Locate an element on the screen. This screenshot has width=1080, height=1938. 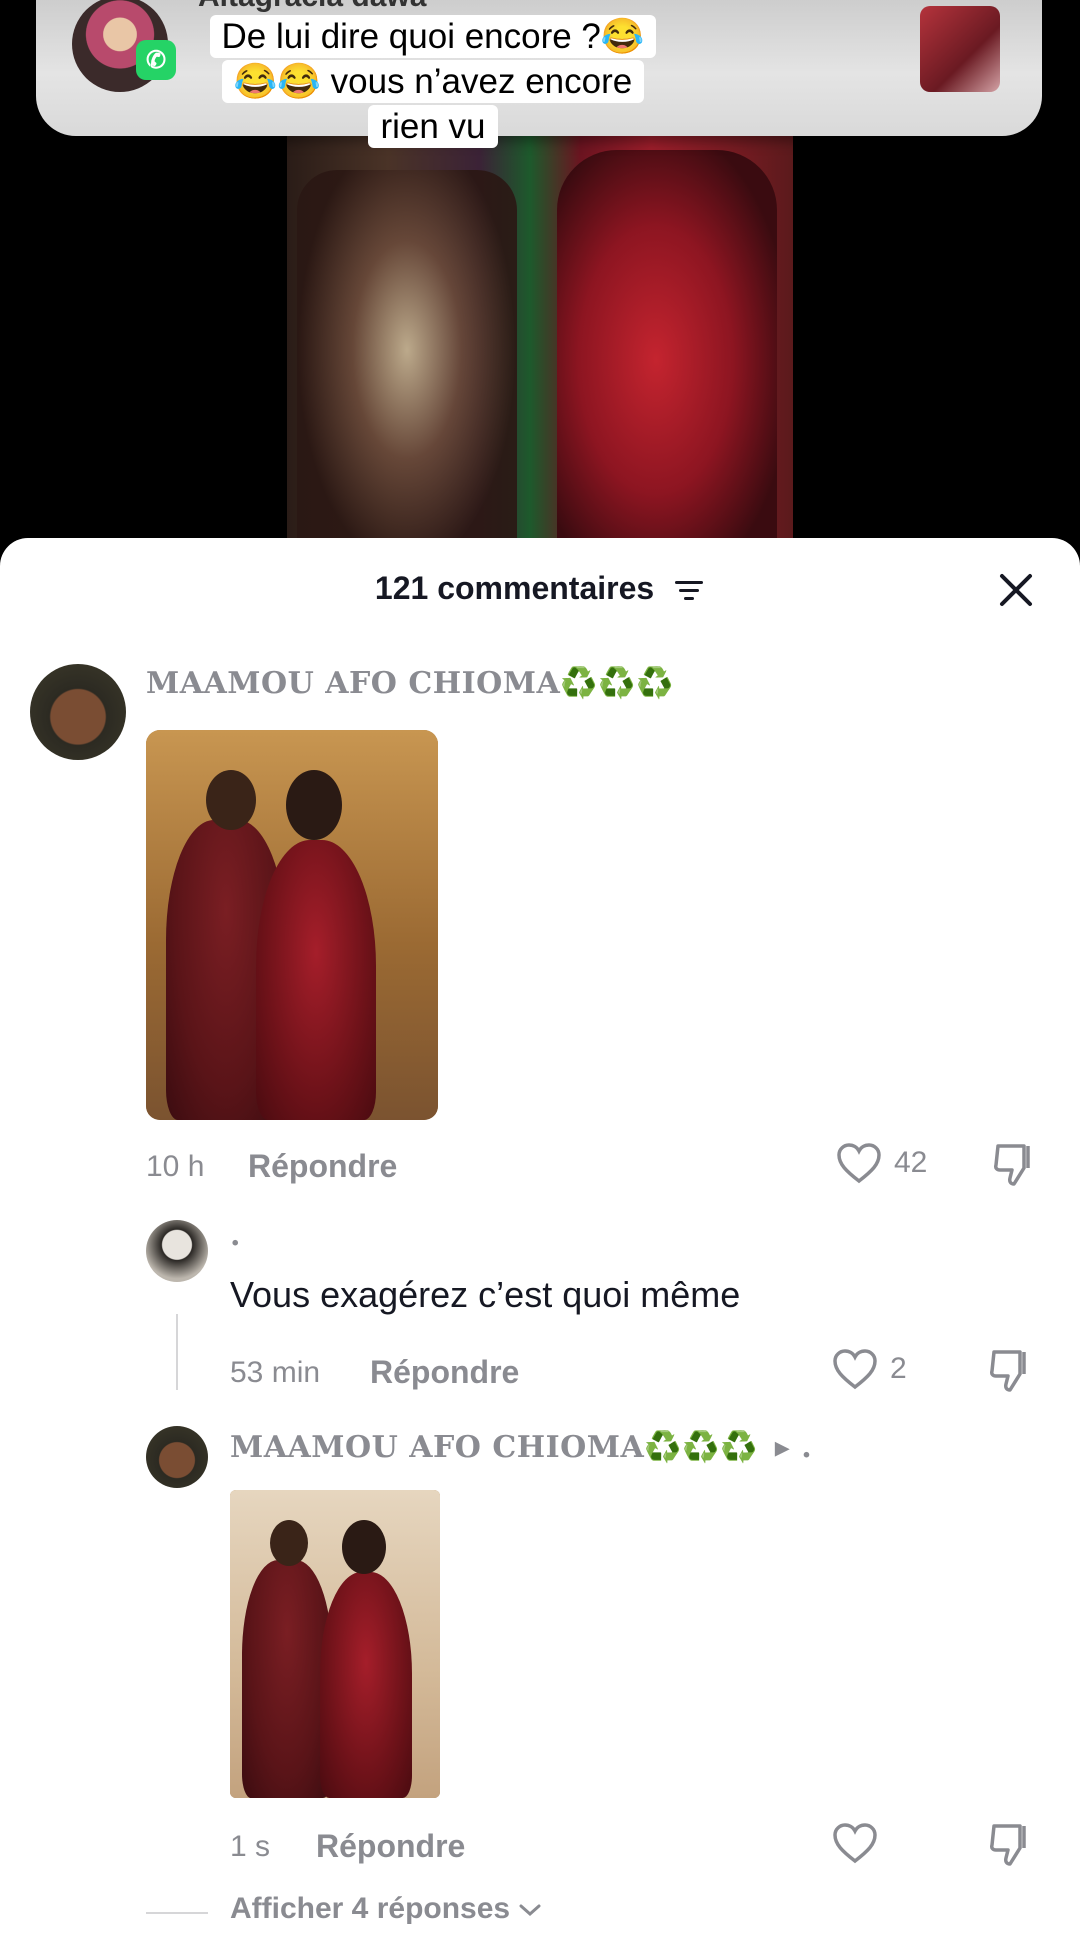
like-button: 2 is located at coordinates (869, 1369).